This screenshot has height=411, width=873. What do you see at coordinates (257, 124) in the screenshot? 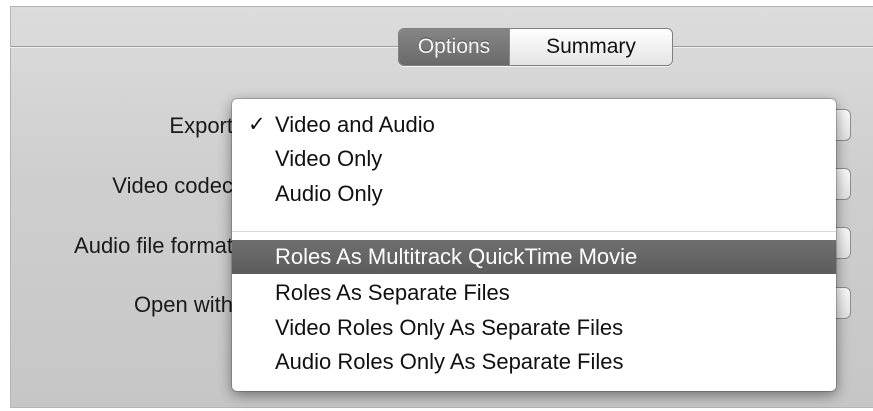
I see `checkmark-icon: ✓` at bounding box center [257, 124].